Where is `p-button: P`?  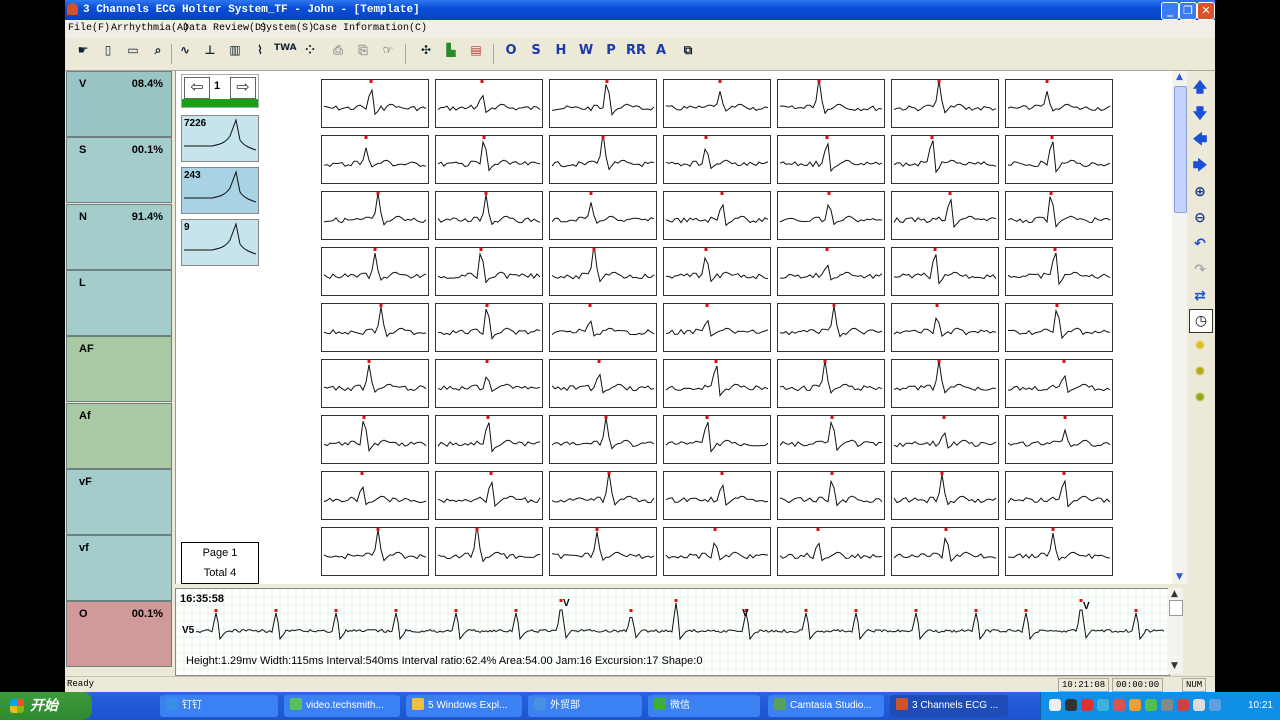
p-button: P is located at coordinates (611, 54).